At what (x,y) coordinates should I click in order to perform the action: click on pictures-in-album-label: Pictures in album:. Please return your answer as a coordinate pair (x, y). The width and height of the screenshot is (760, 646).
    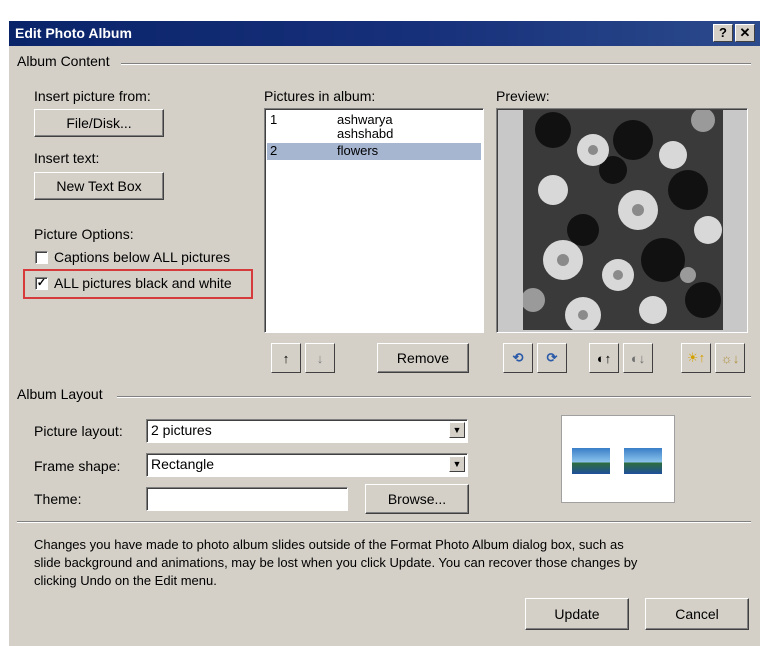
    Looking at the image, I should click on (320, 96).